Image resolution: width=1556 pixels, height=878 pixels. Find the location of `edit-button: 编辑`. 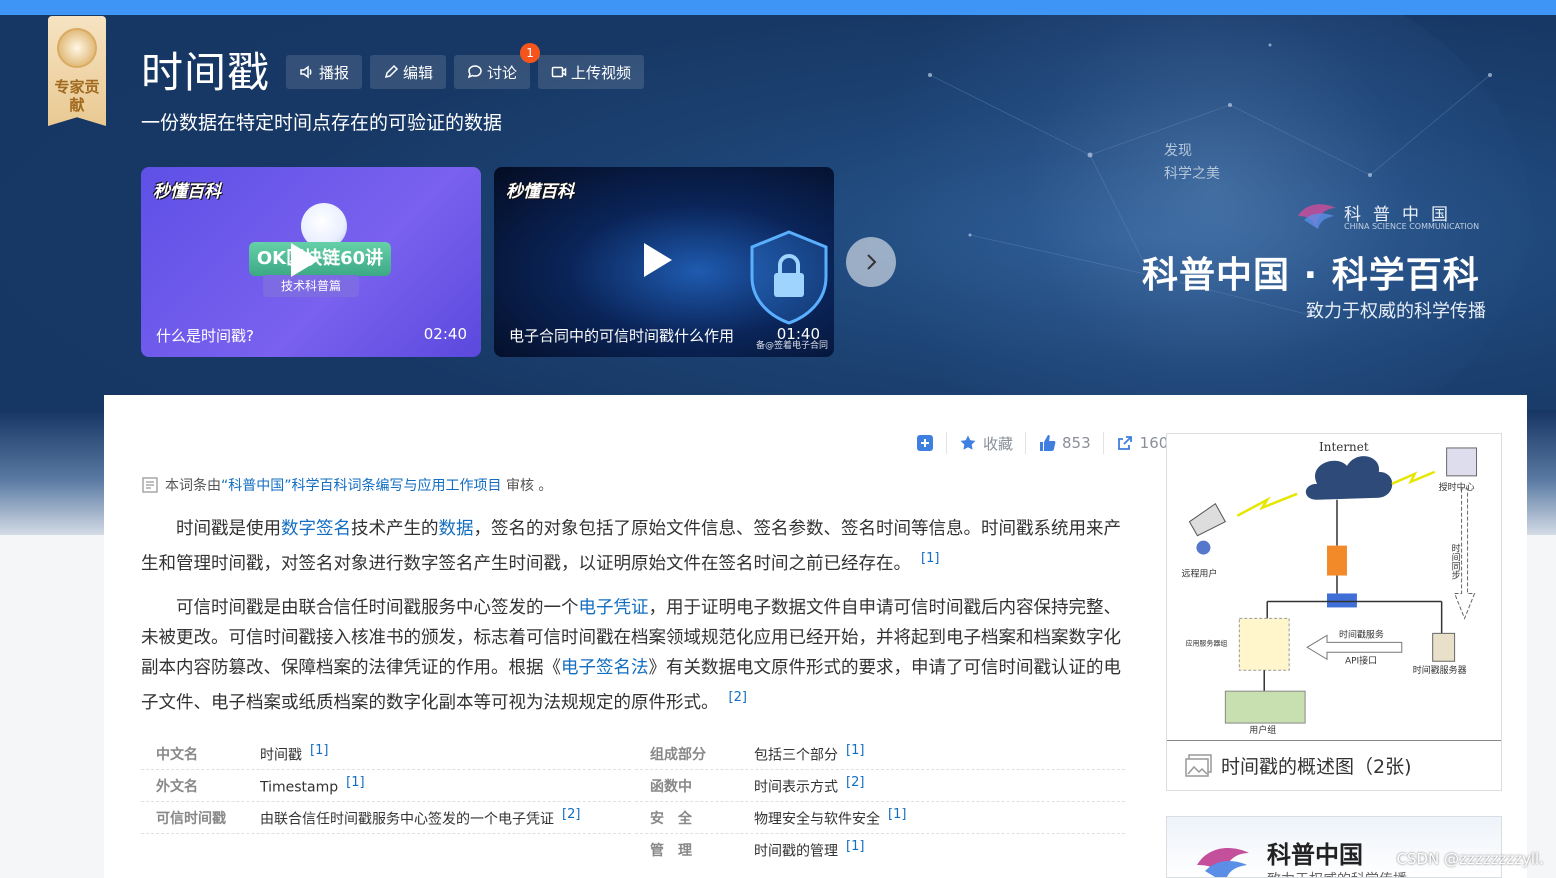

edit-button: 编辑 is located at coordinates (408, 72).